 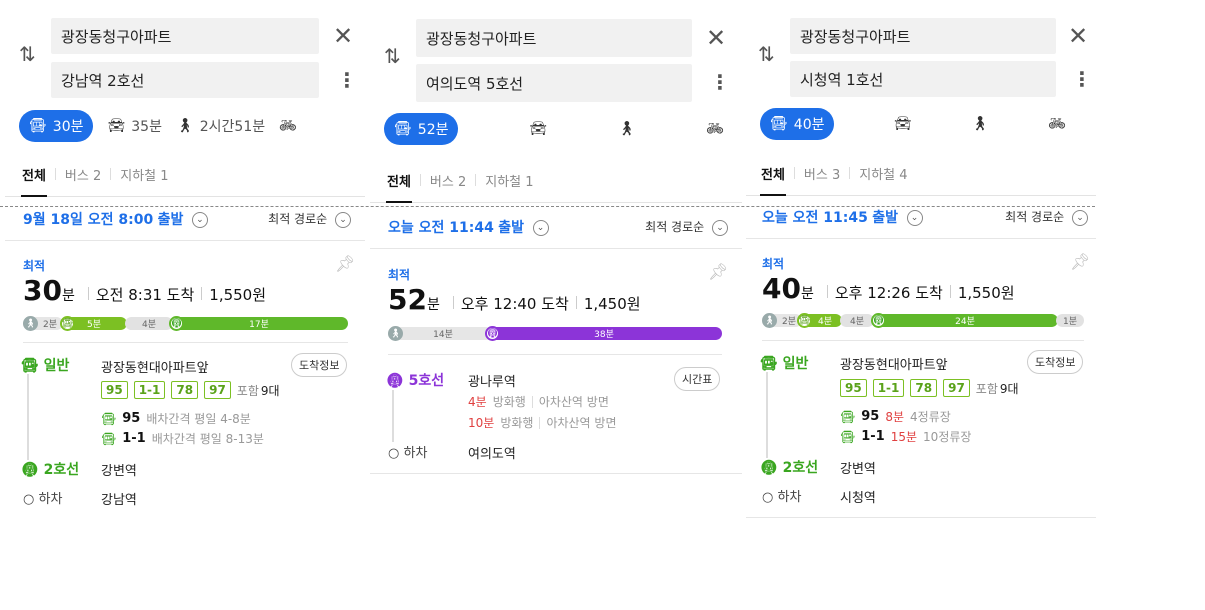 What do you see at coordinates (67, 323) in the screenshot?
I see `bus-icon: 🚍︎` at bounding box center [67, 323].